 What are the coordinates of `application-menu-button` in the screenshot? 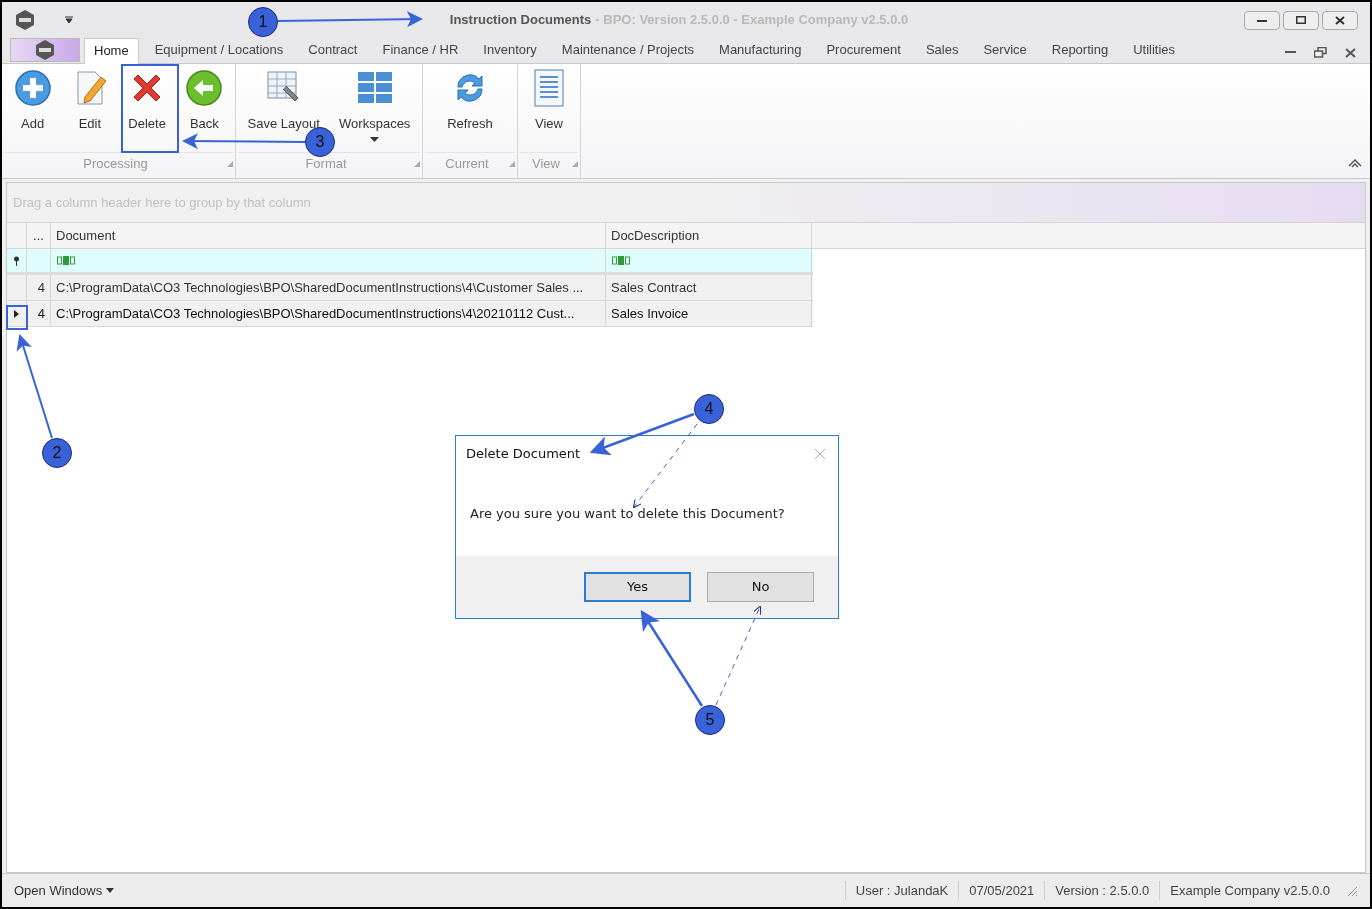 It's located at (45, 50).